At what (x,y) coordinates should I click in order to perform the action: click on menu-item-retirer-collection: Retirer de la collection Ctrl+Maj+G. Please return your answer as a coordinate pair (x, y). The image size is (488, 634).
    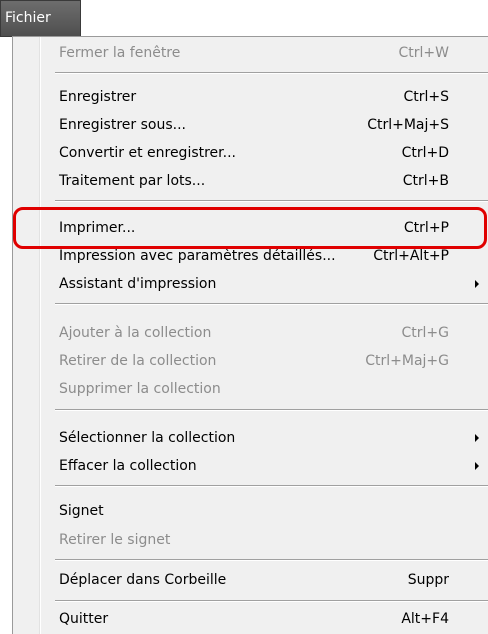
    Looking at the image, I should click on (250, 361).